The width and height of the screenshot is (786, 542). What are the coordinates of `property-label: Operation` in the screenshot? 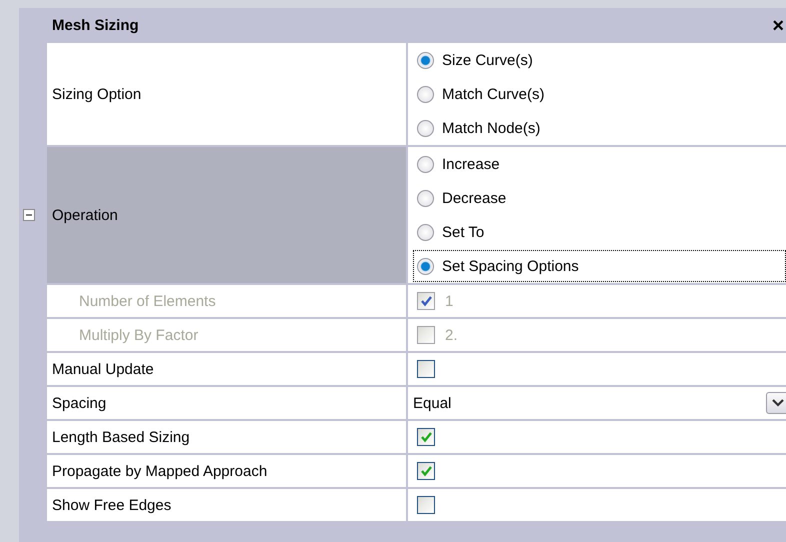 It's located at (226, 215).